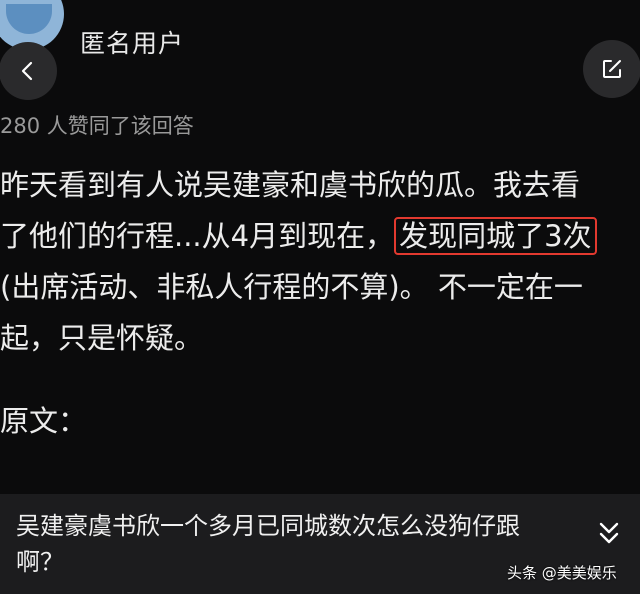 This screenshot has height=594, width=640. I want to click on answer-line: 昨天看到有人说吴建豪和虞书欣的瓜。我去看, so click(290, 185).